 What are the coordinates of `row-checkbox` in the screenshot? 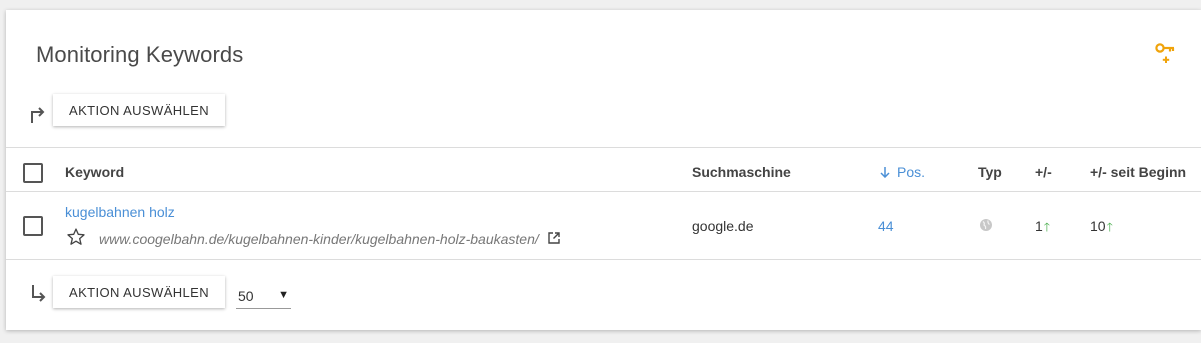 It's located at (33, 226).